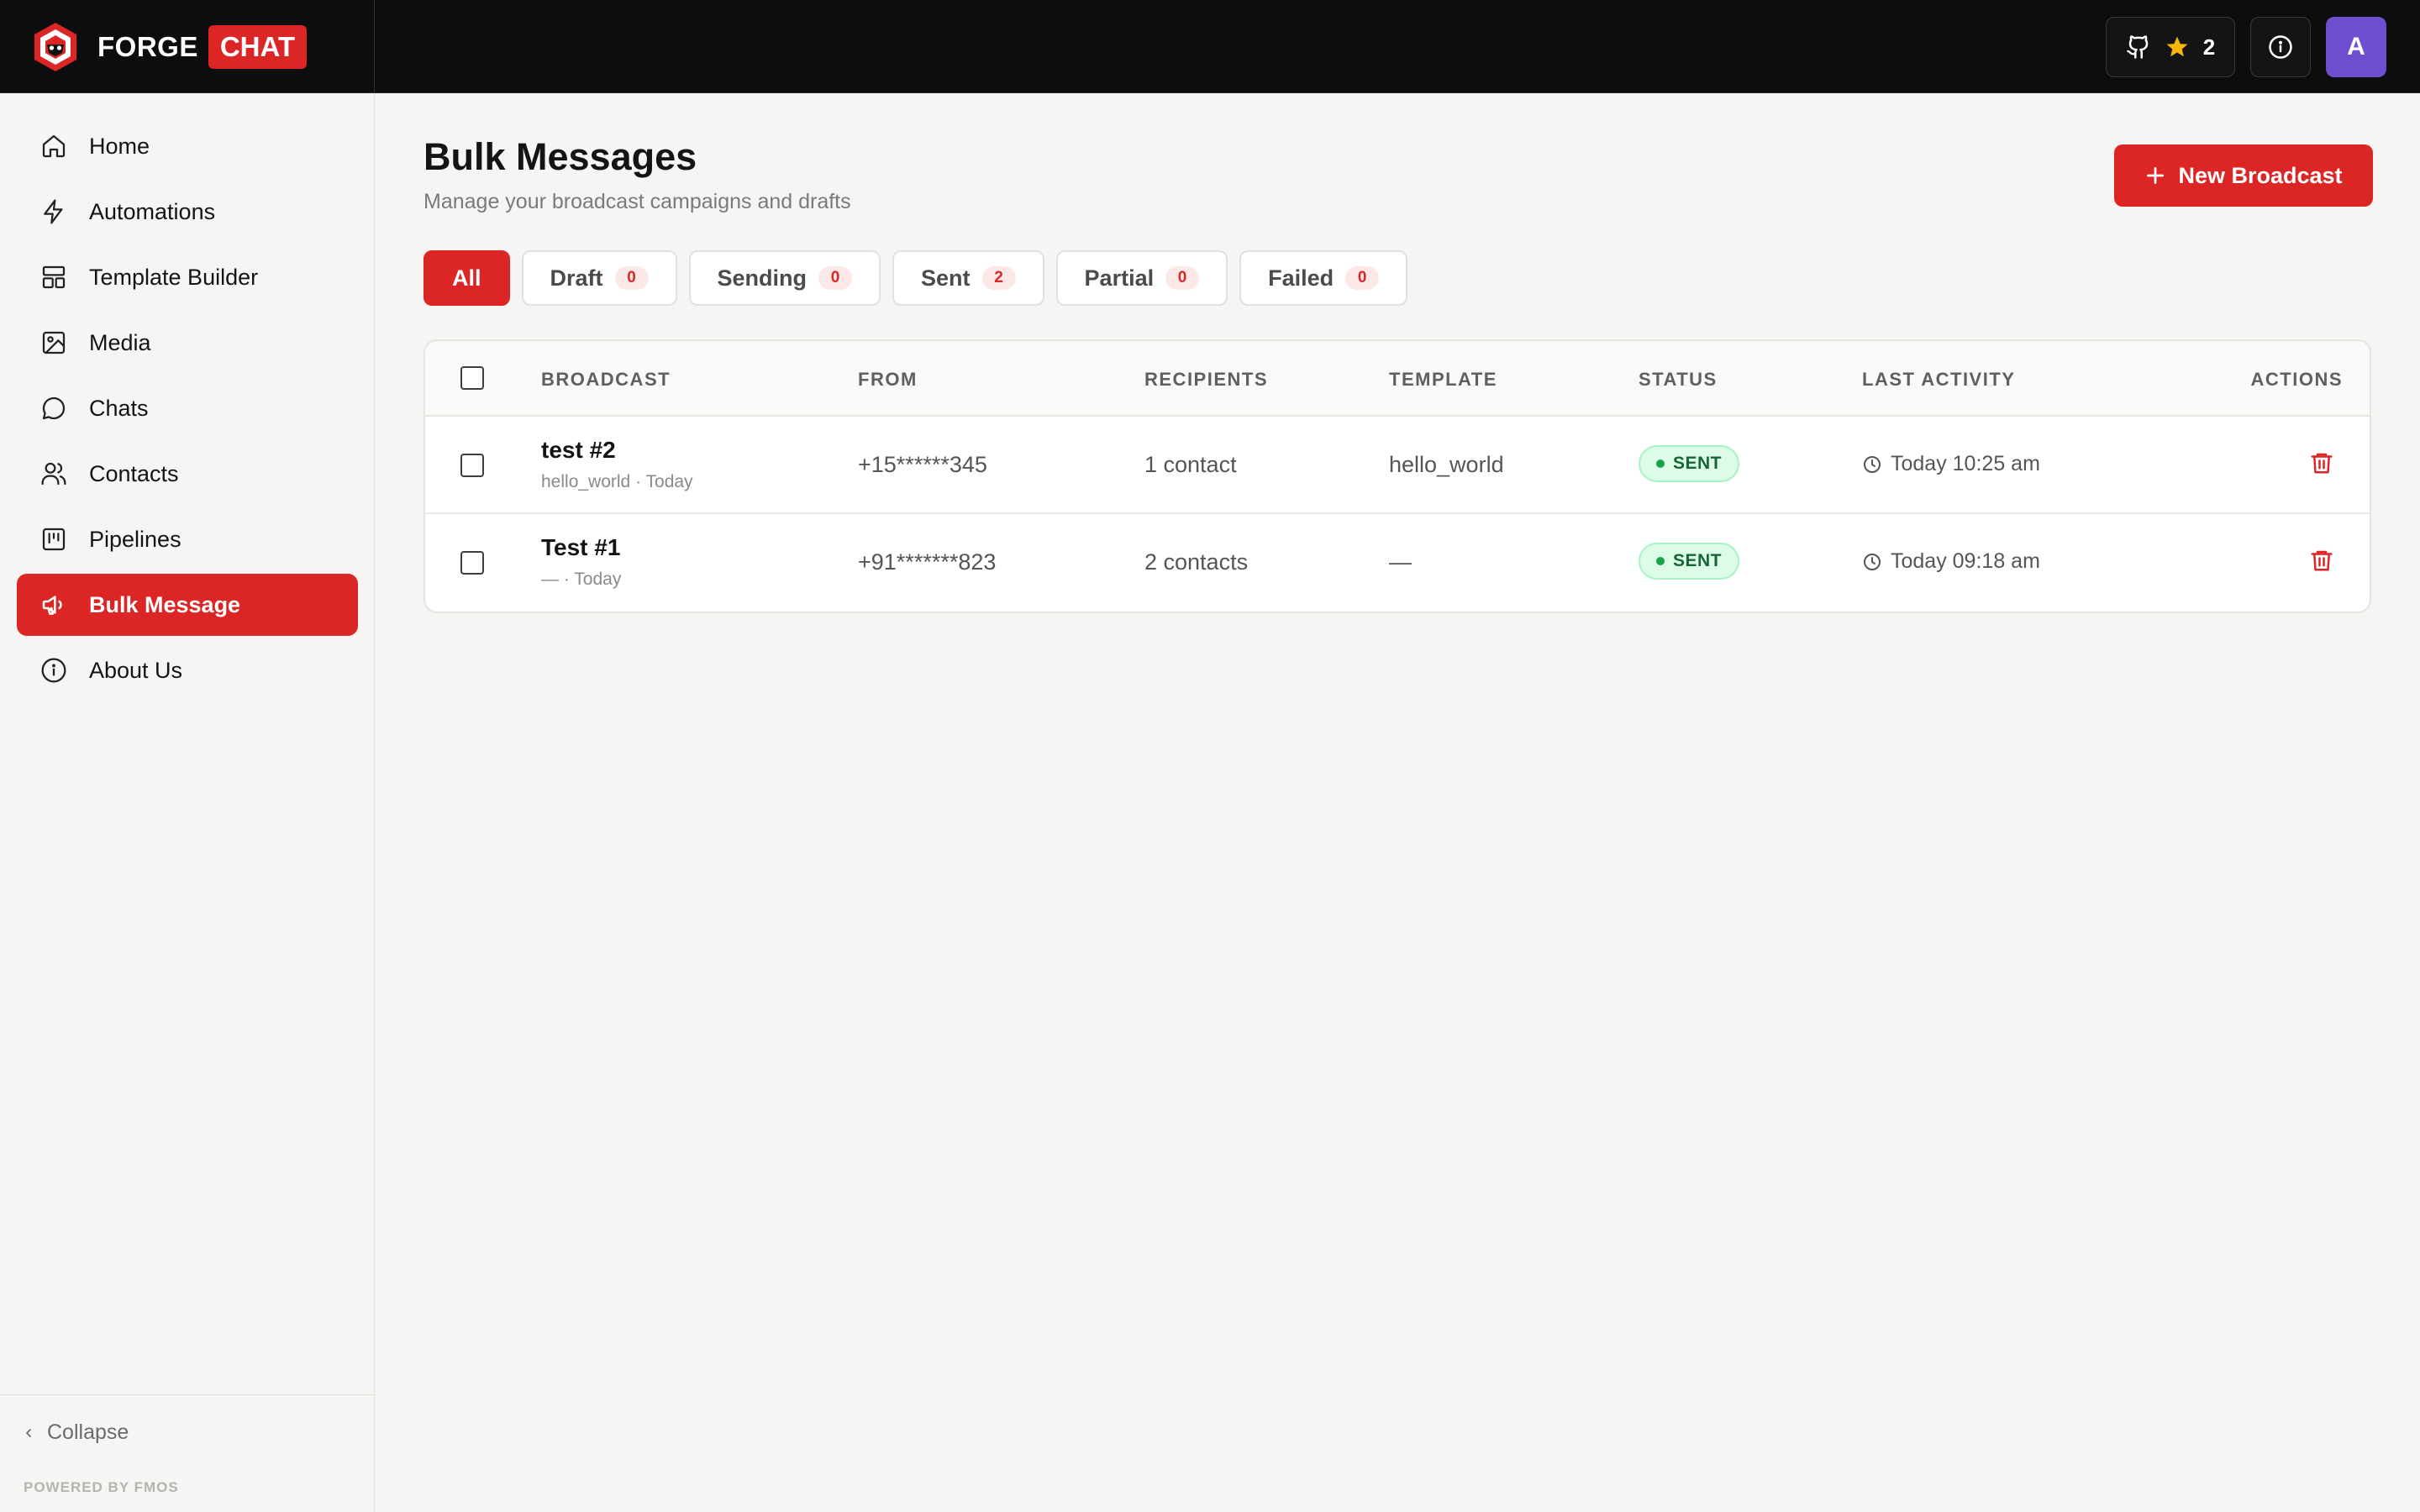  What do you see at coordinates (147, 46) in the screenshot?
I see `brand-name-forge: FORGE` at bounding box center [147, 46].